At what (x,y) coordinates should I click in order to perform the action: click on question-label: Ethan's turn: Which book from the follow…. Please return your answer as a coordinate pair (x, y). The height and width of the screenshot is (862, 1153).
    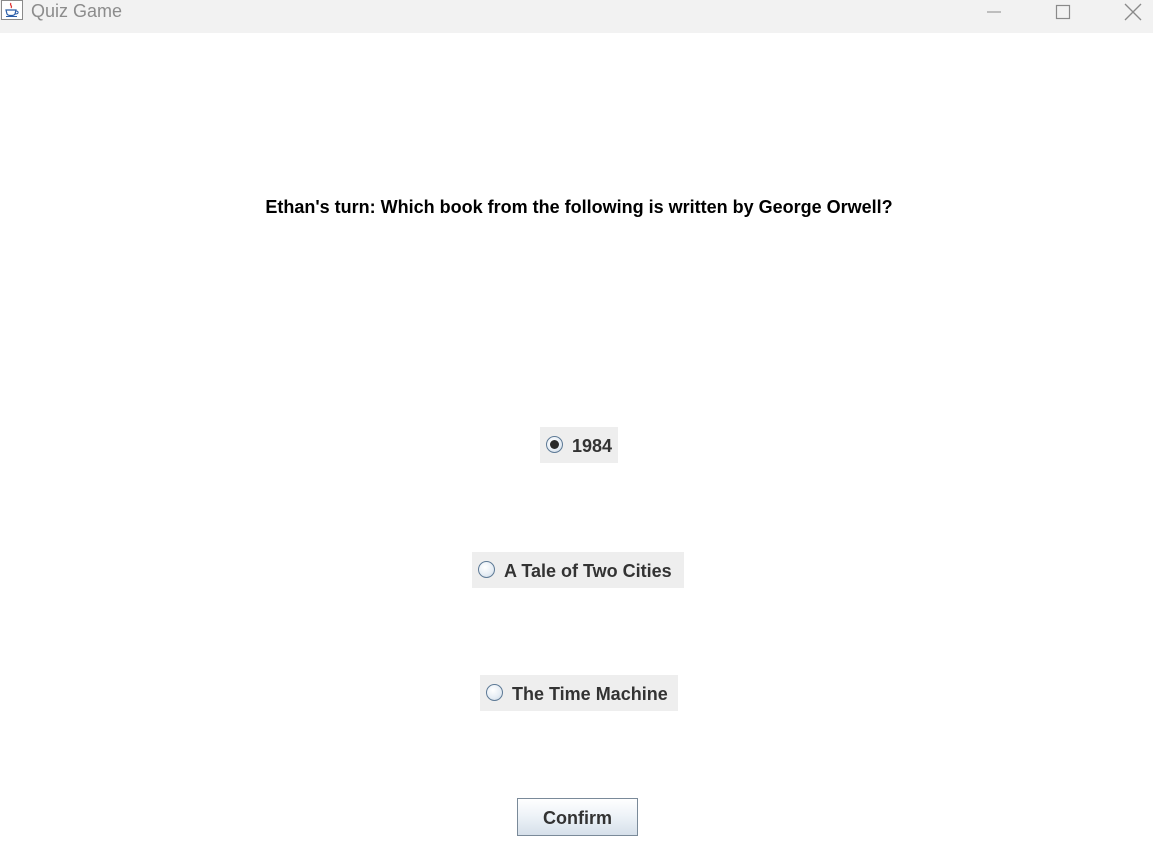
    Looking at the image, I should click on (579, 207).